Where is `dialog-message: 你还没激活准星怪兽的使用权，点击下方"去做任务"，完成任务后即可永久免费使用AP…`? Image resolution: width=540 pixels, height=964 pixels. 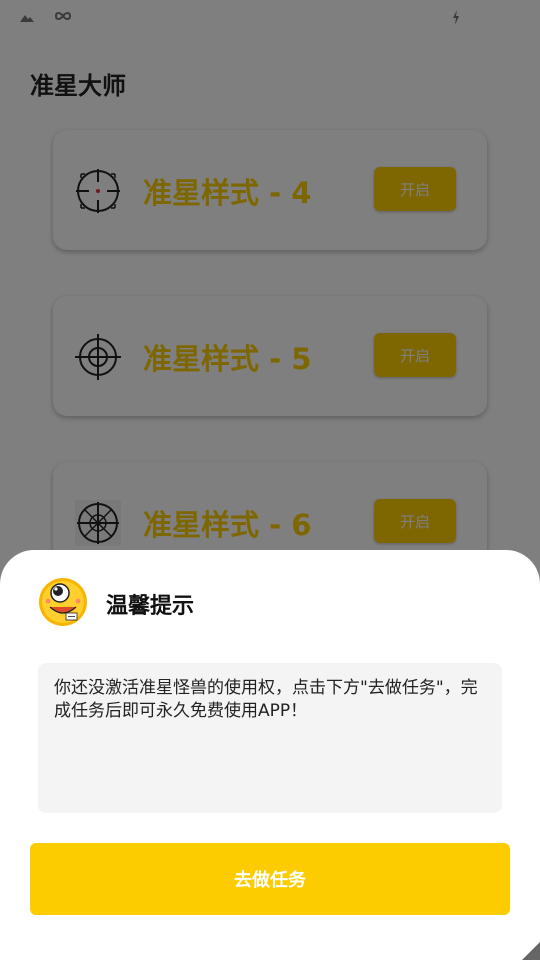 dialog-message: 你还没激活准星怪兽的使用权，点击下方"去做任务"，完成任务后即可永久免费使用AP… is located at coordinates (270, 738).